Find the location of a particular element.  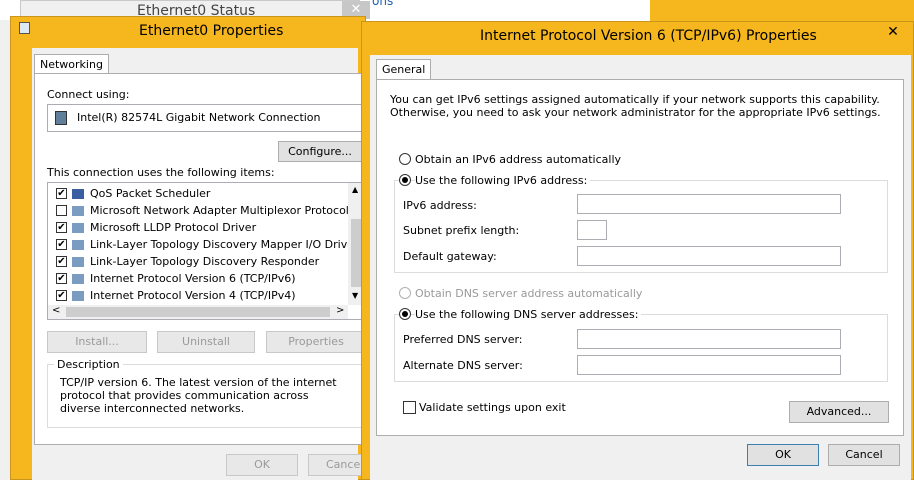

ipv6-address-field is located at coordinates (709, 204).